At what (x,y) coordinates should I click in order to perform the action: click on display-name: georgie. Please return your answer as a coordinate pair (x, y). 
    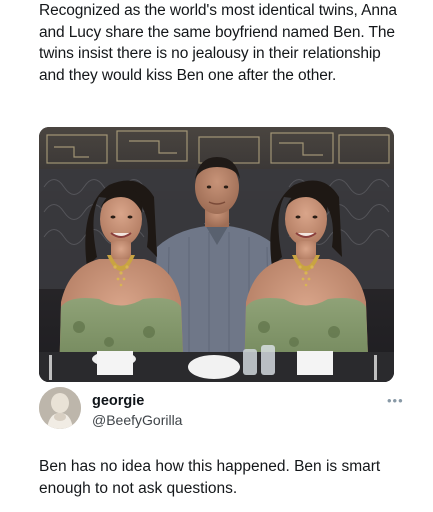
    Looking at the image, I should click on (118, 401).